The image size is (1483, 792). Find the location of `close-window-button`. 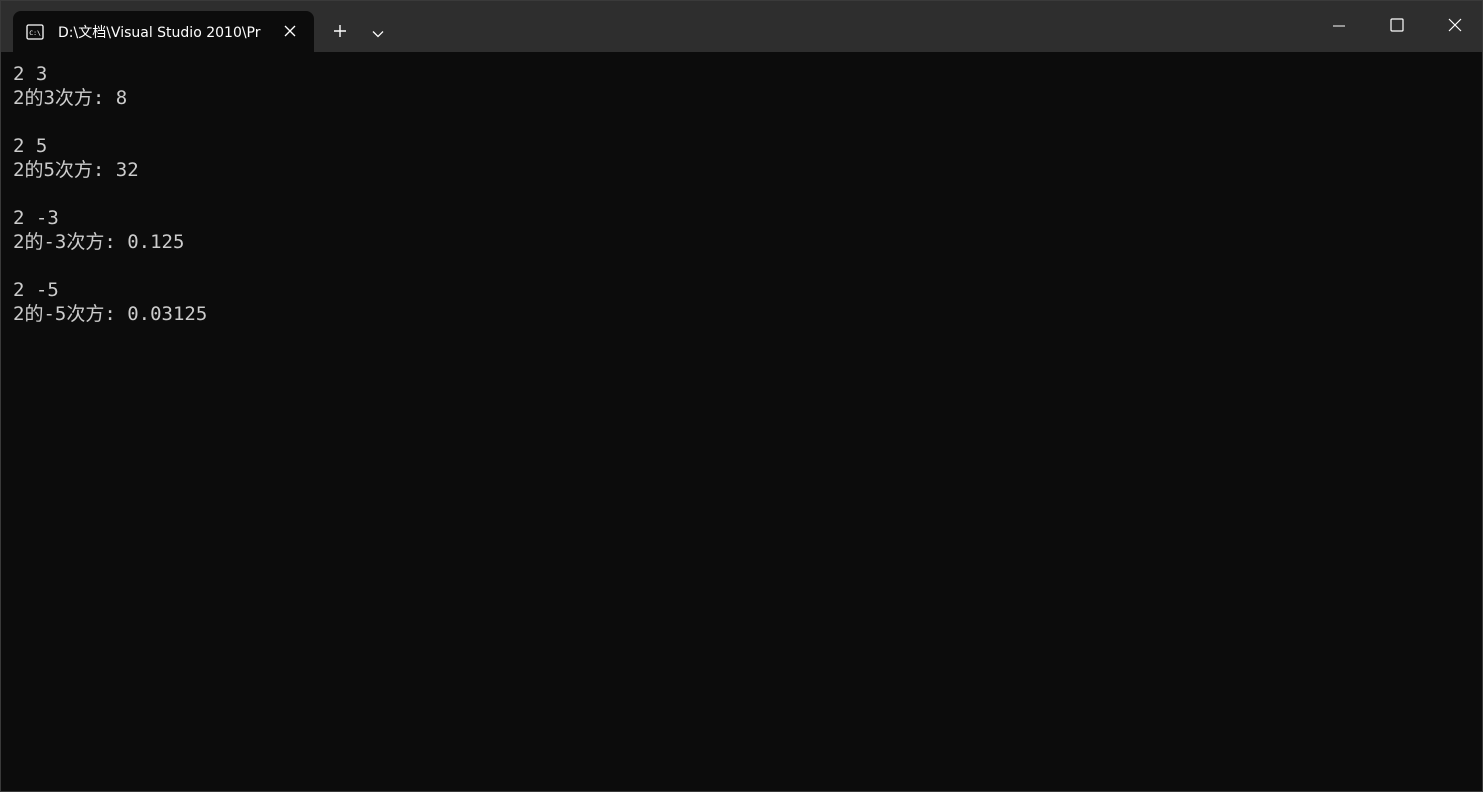

close-window-button is located at coordinates (1454, 26).